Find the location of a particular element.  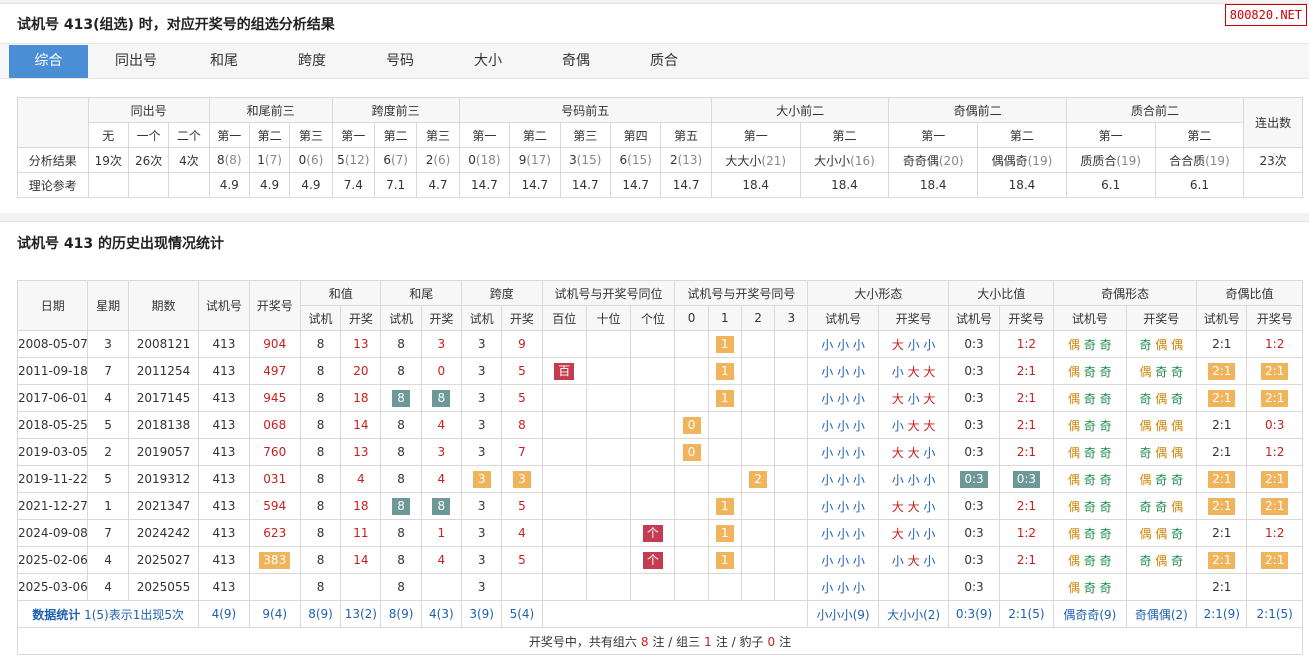

result-value: 质质合 is located at coordinates (1098, 160).